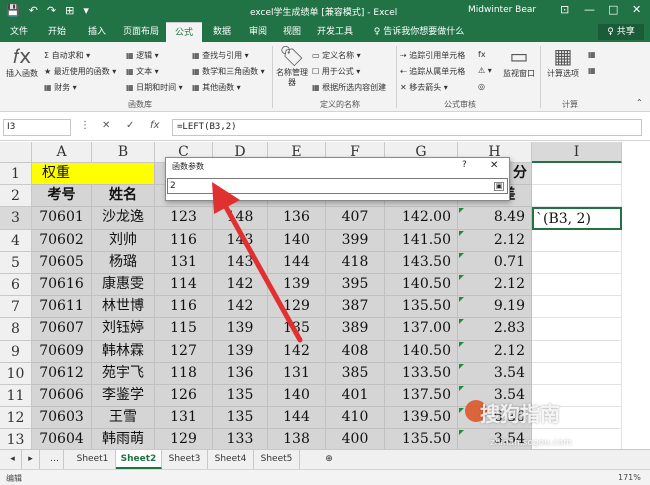 The image size is (650, 485). I want to click on table-cell: 苑宇飞, so click(123, 373).